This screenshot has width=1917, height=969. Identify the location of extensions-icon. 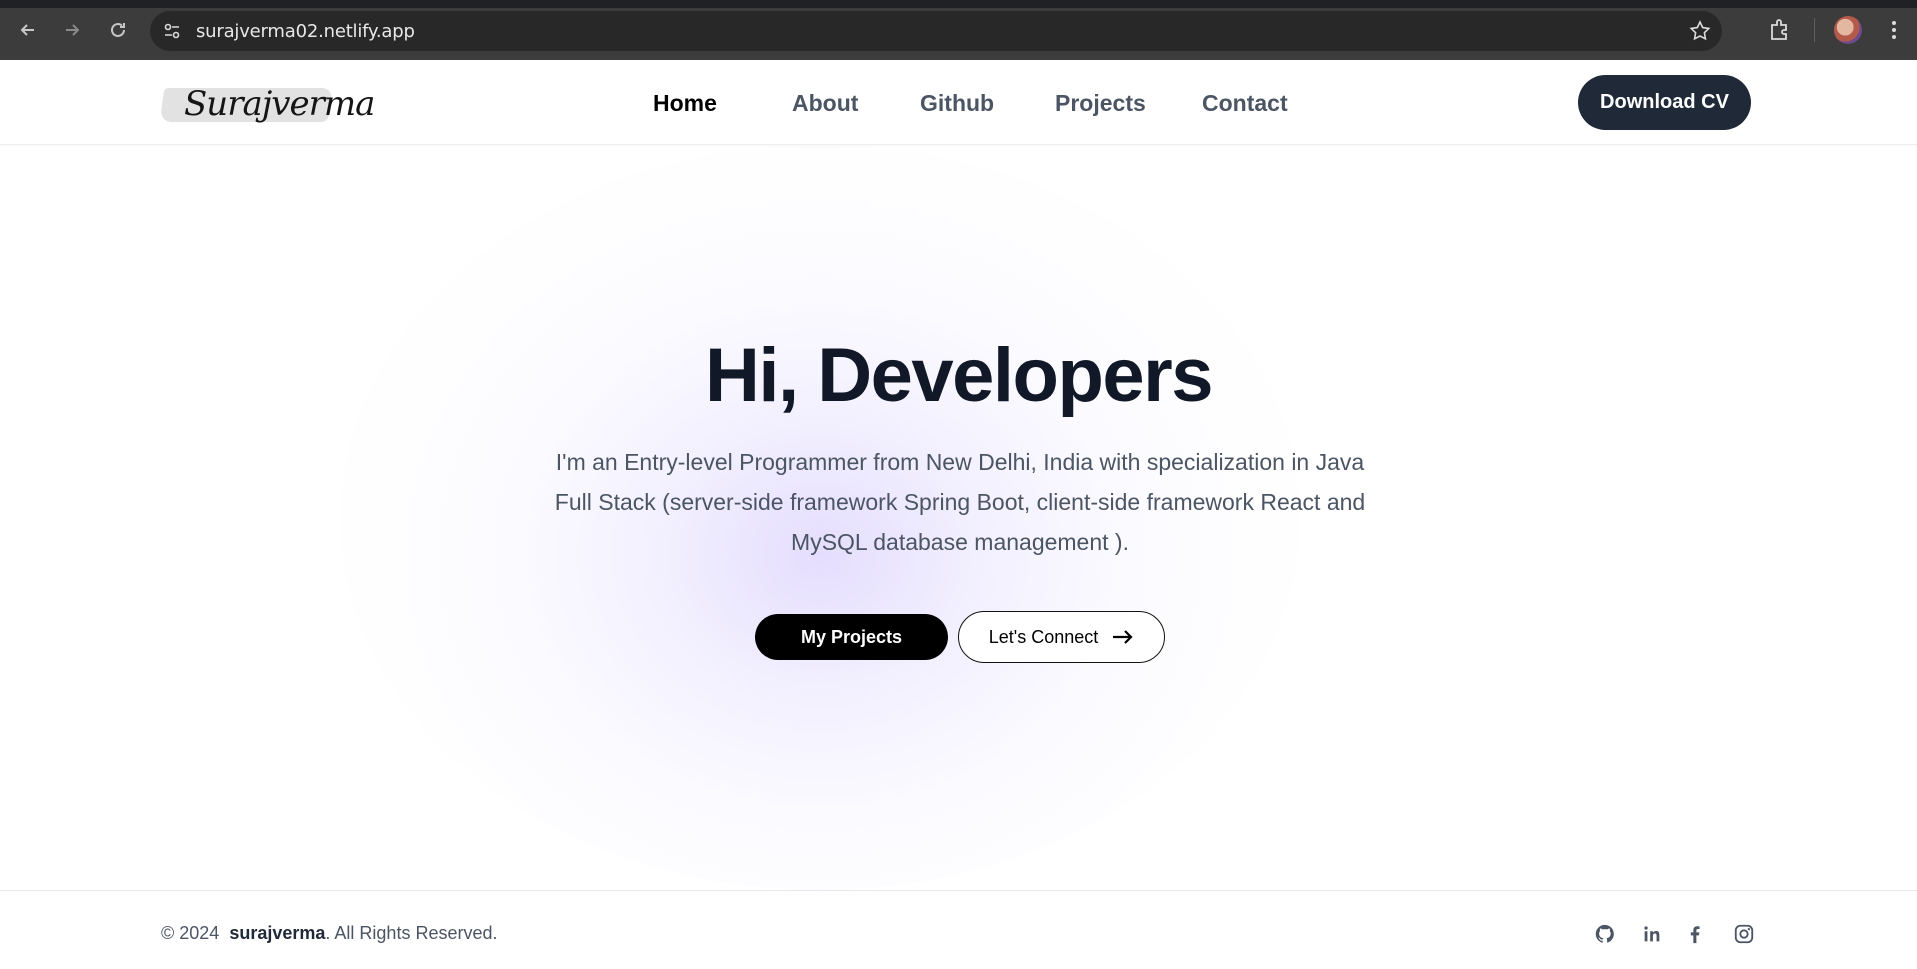
(1780, 30).